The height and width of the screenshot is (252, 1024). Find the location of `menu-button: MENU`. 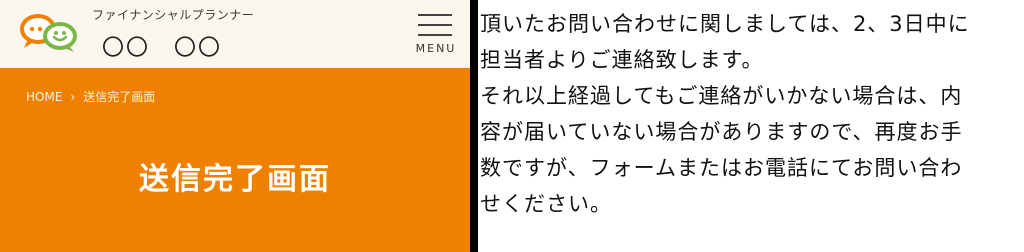

menu-button: MENU is located at coordinates (436, 36).